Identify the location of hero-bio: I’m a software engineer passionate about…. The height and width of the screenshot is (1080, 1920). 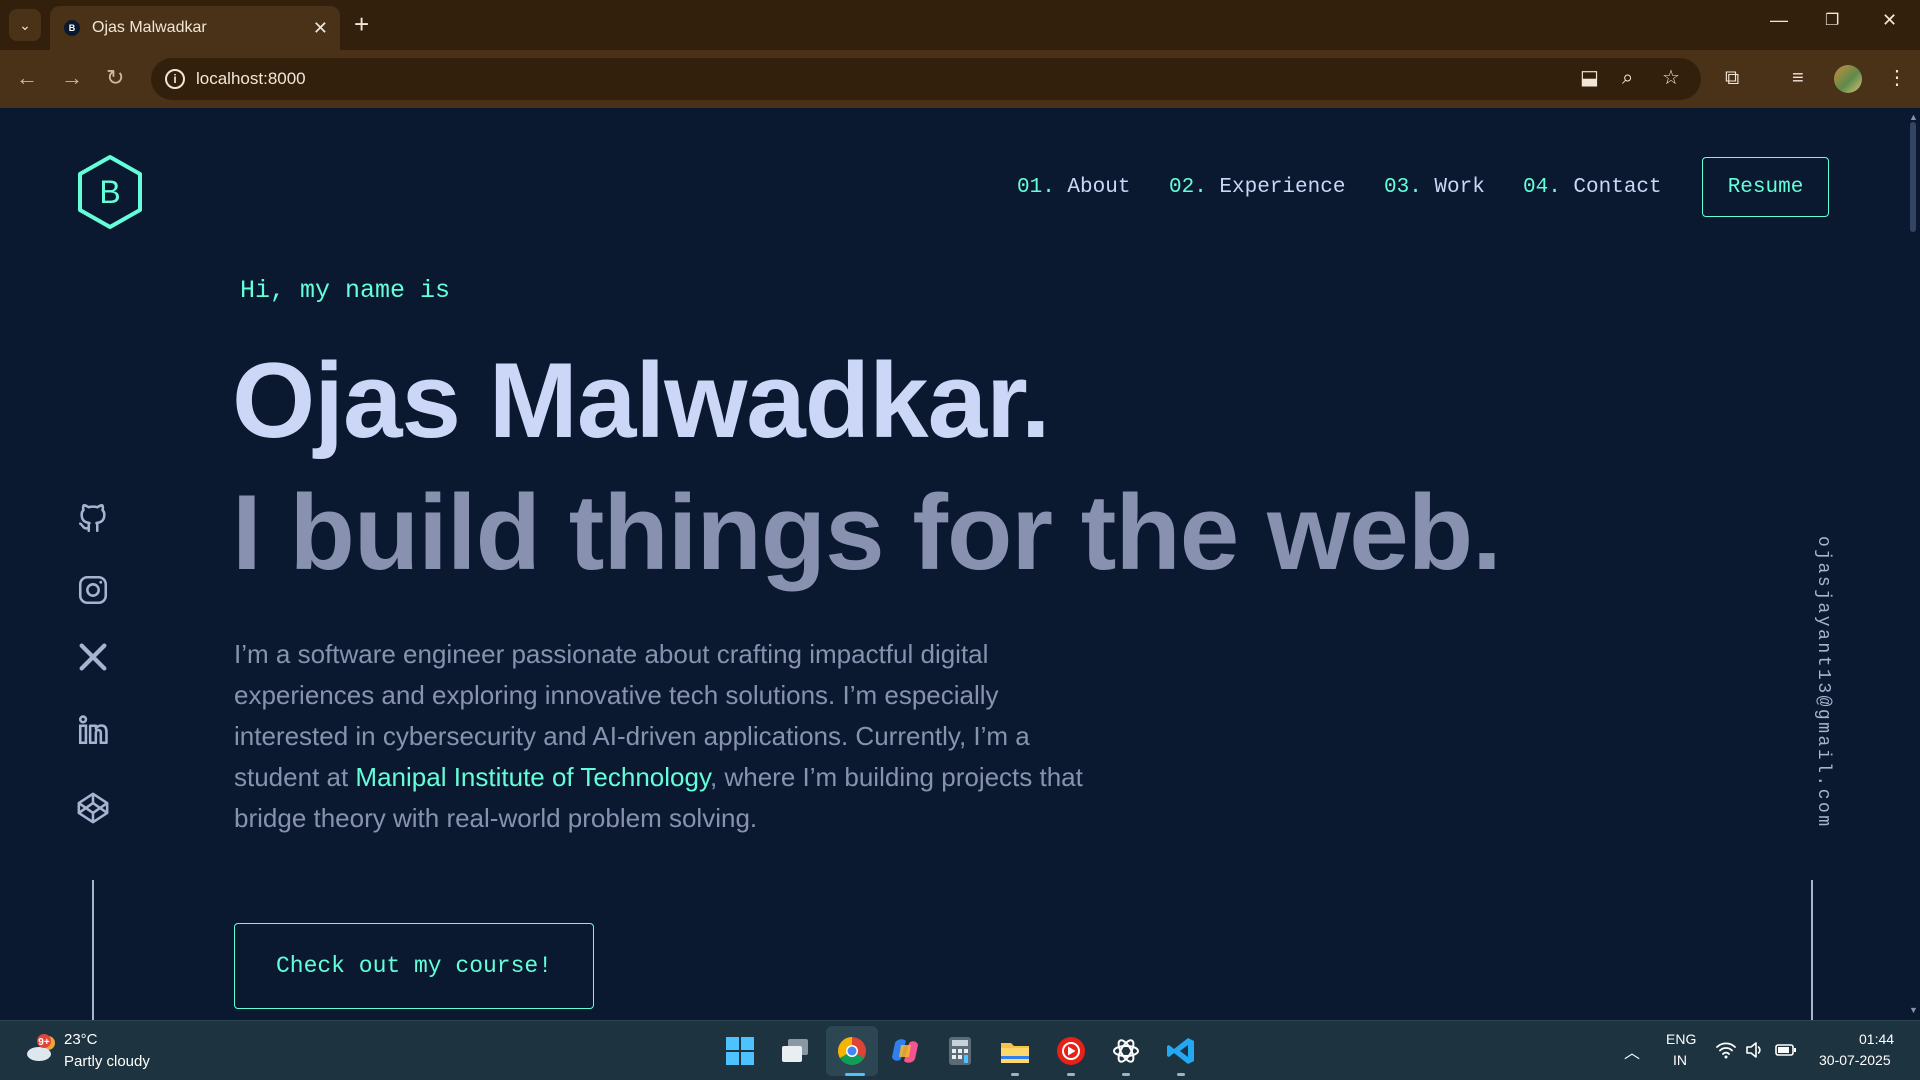
(658, 736).